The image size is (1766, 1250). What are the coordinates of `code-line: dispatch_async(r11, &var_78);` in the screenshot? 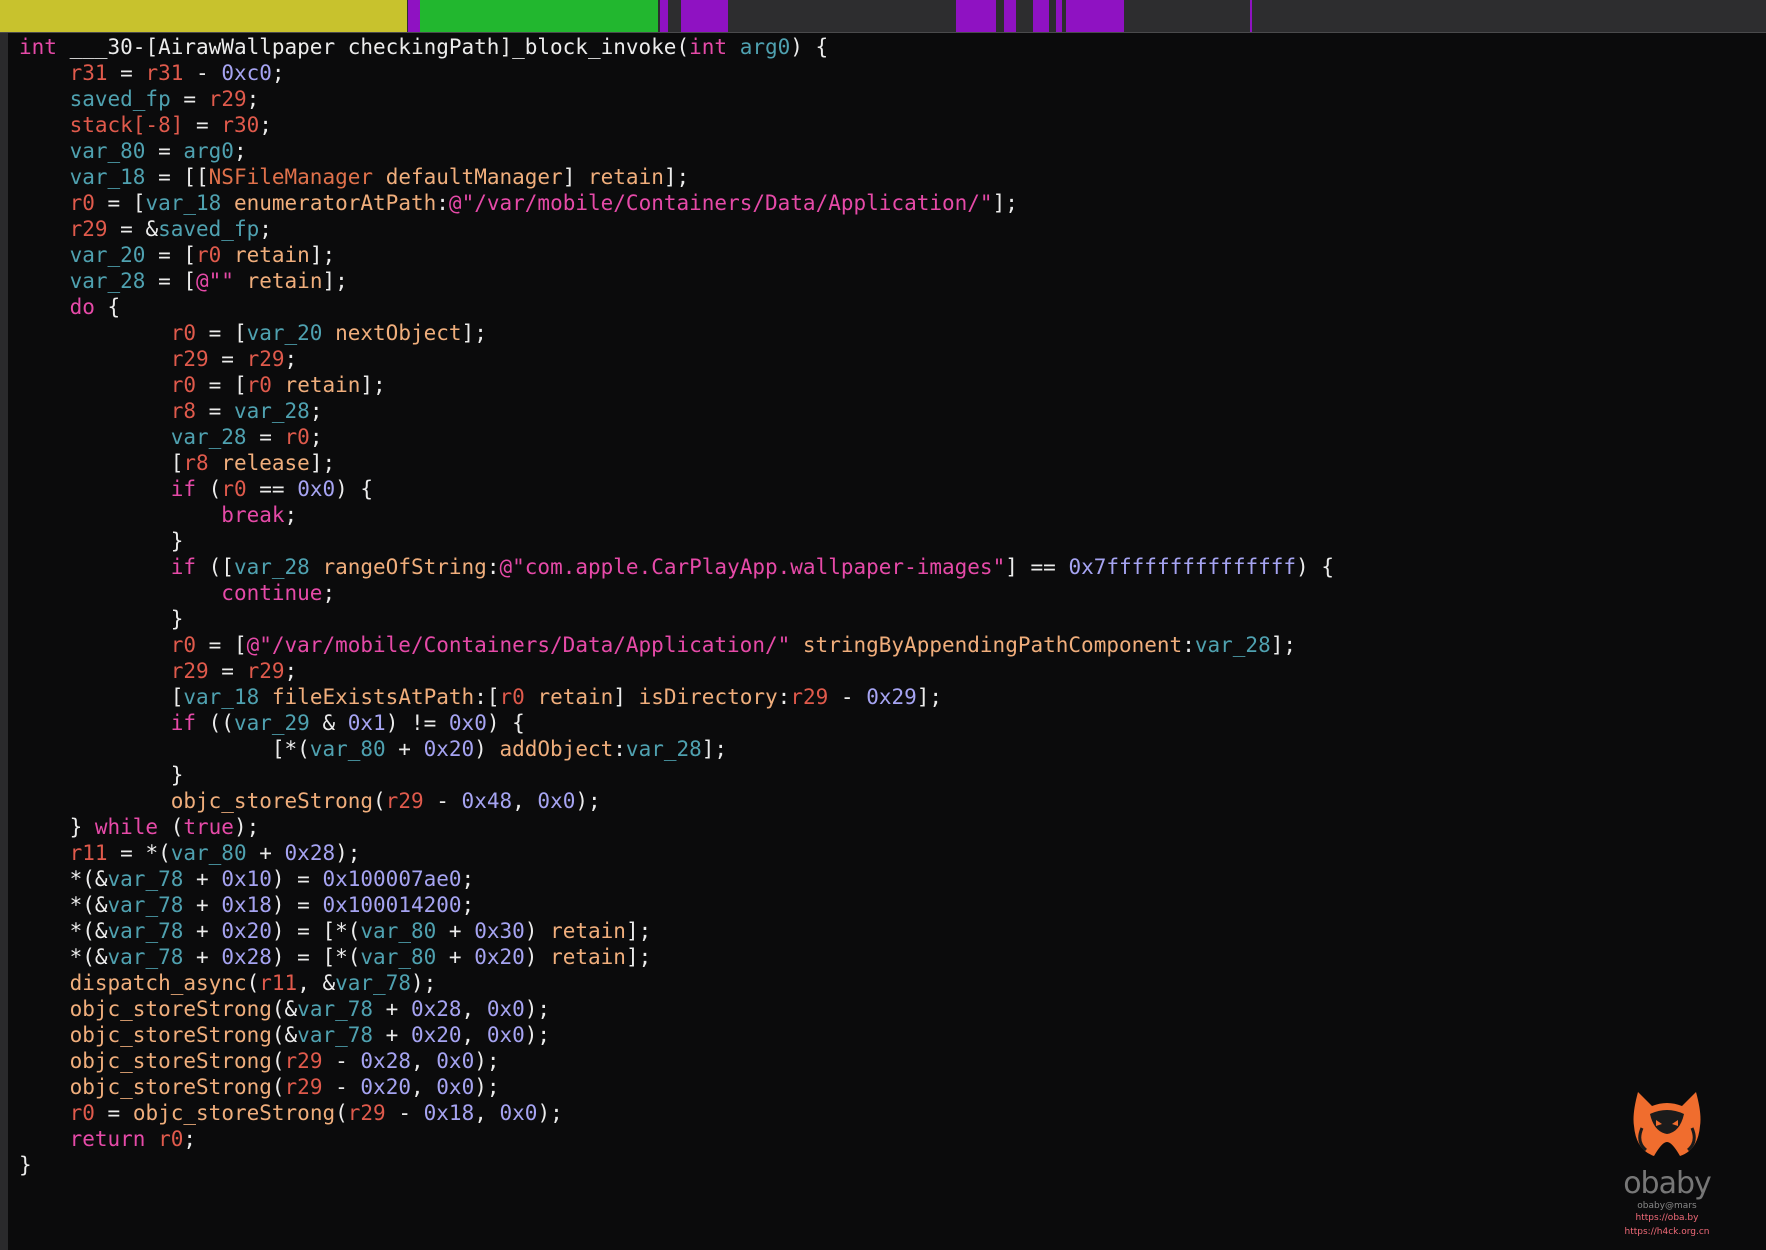 It's located at (676, 983).